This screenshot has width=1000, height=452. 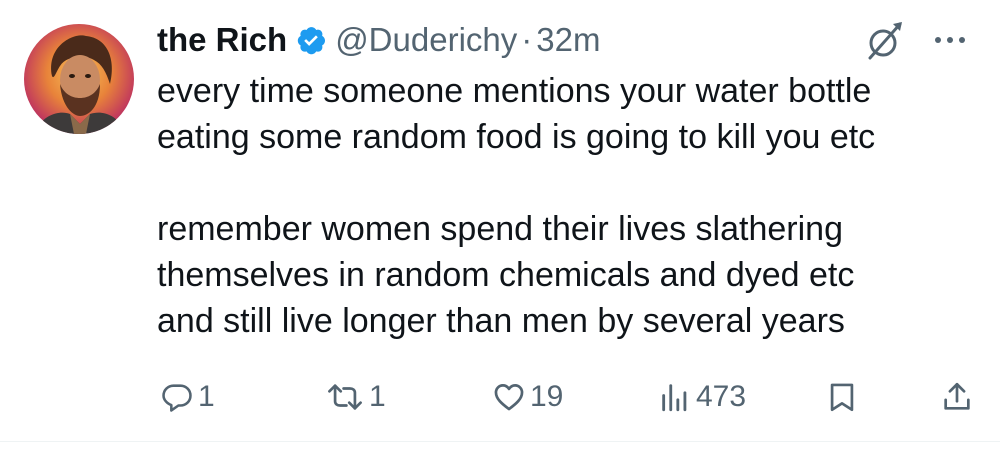 I want to click on share-icon, so click(x=957, y=396).